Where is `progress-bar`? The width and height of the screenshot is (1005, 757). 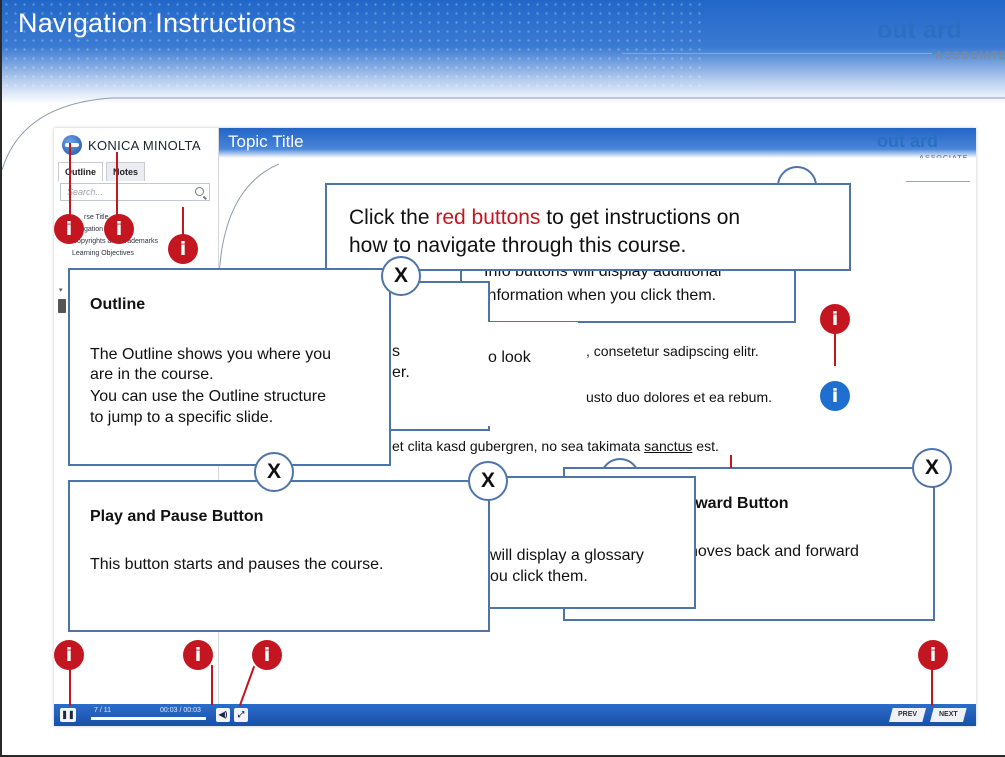 progress-bar is located at coordinates (148, 718).